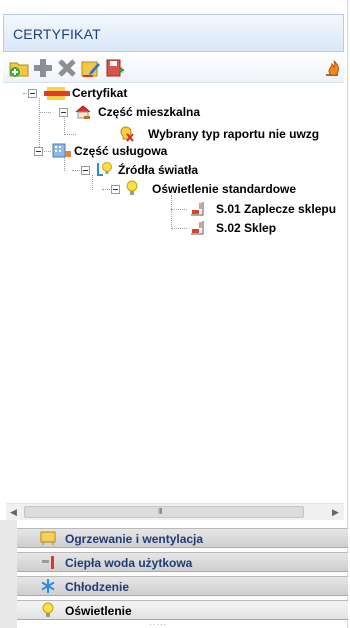 The height and width of the screenshot is (628, 350). What do you see at coordinates (13, 512) in the screenshot?
I see `scroll-left-arrow-icon: ◀` at bounding box center [13, 512].